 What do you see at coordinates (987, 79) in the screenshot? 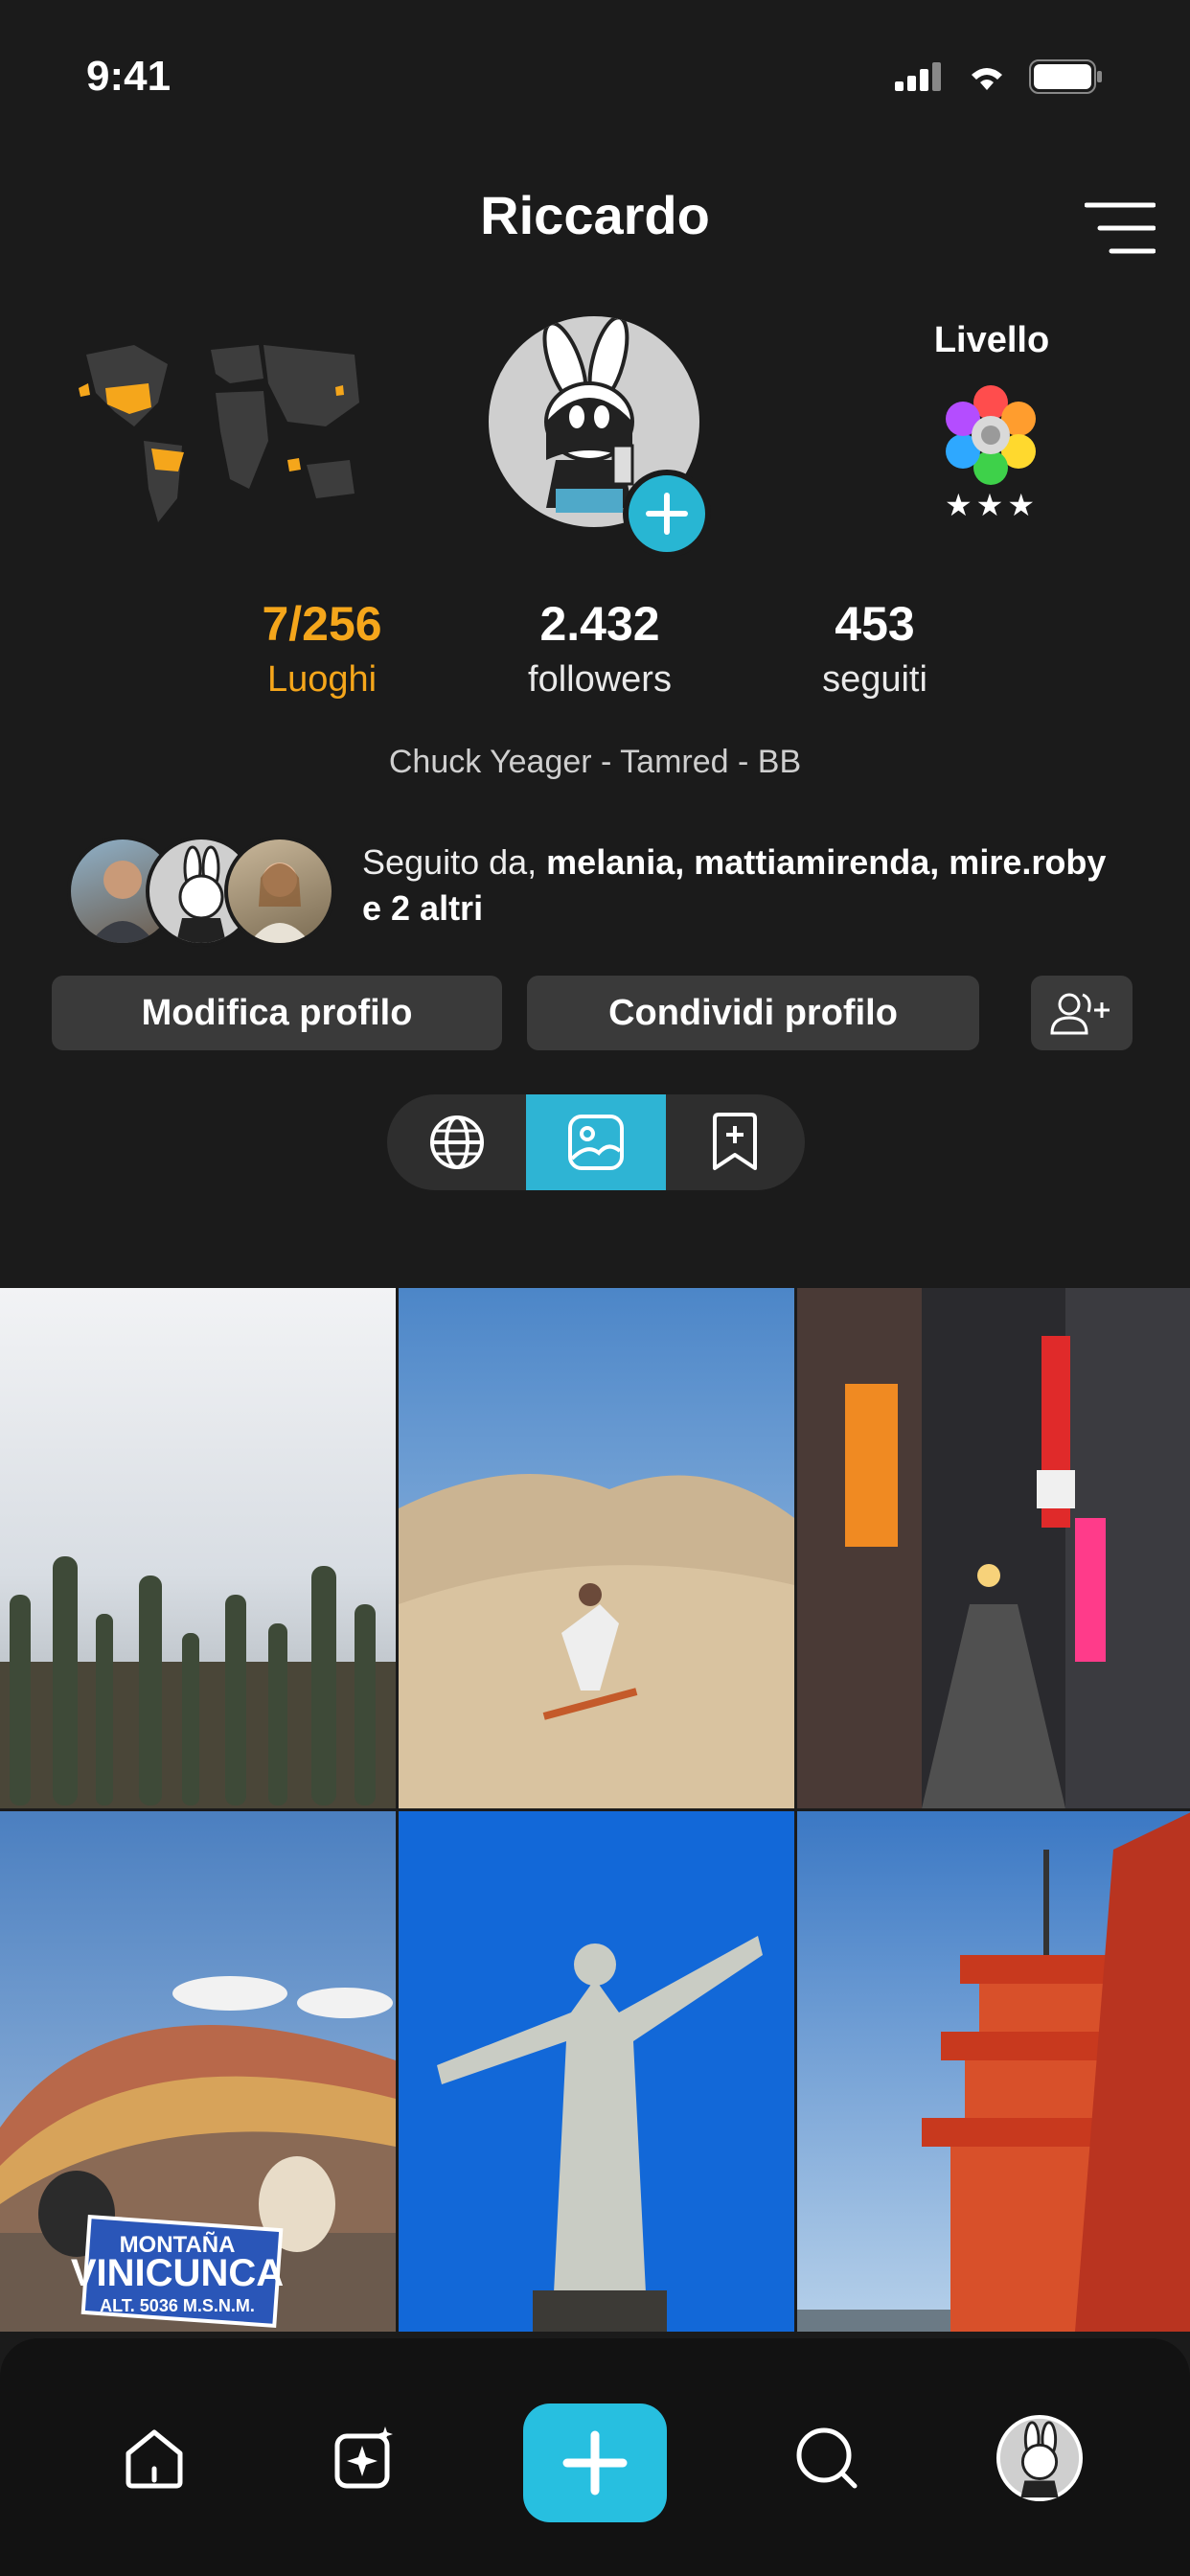
I see `wifi-icon` at bounding box center [987, 79].